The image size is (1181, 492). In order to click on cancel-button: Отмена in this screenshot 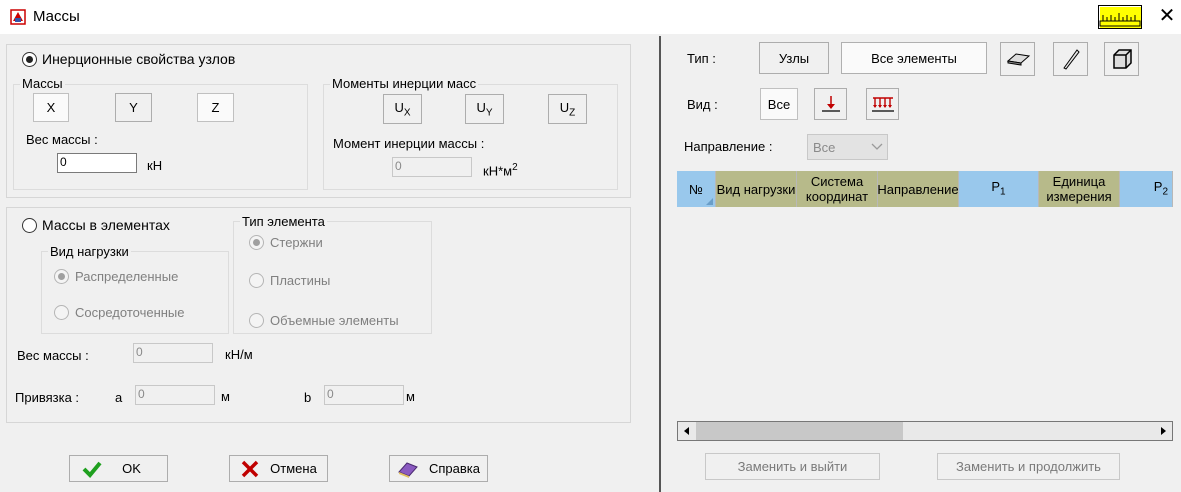, I will do `click(278, 468)`.